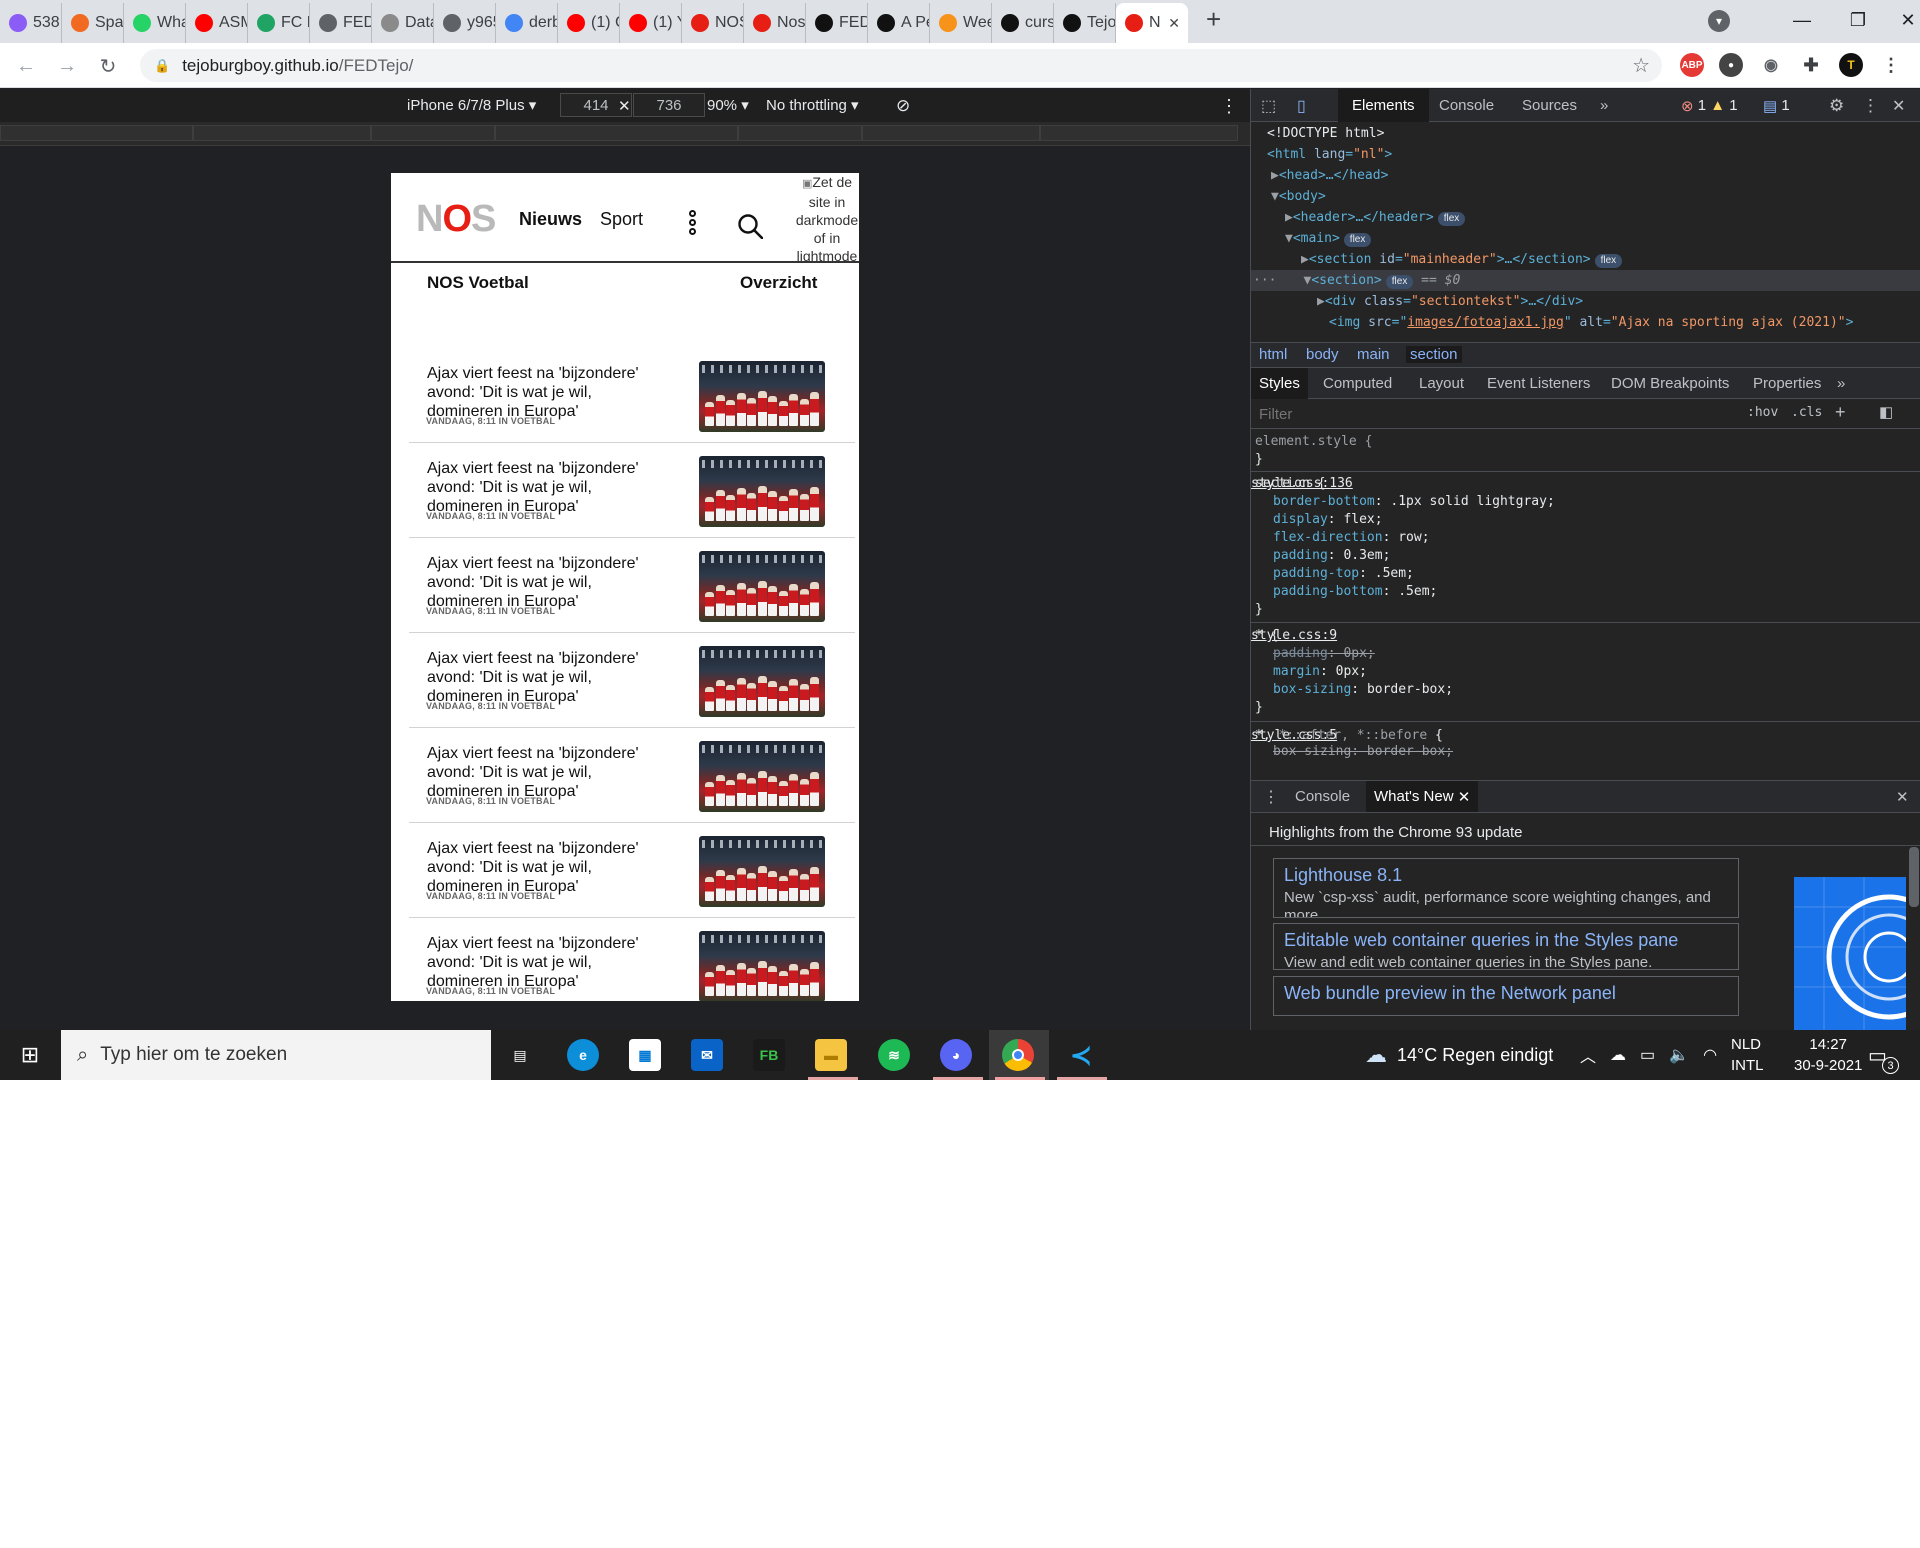 The image size is (1920, 1548). I want to click on tab-event-listeners: Event Listeners, so click(1538, 383).